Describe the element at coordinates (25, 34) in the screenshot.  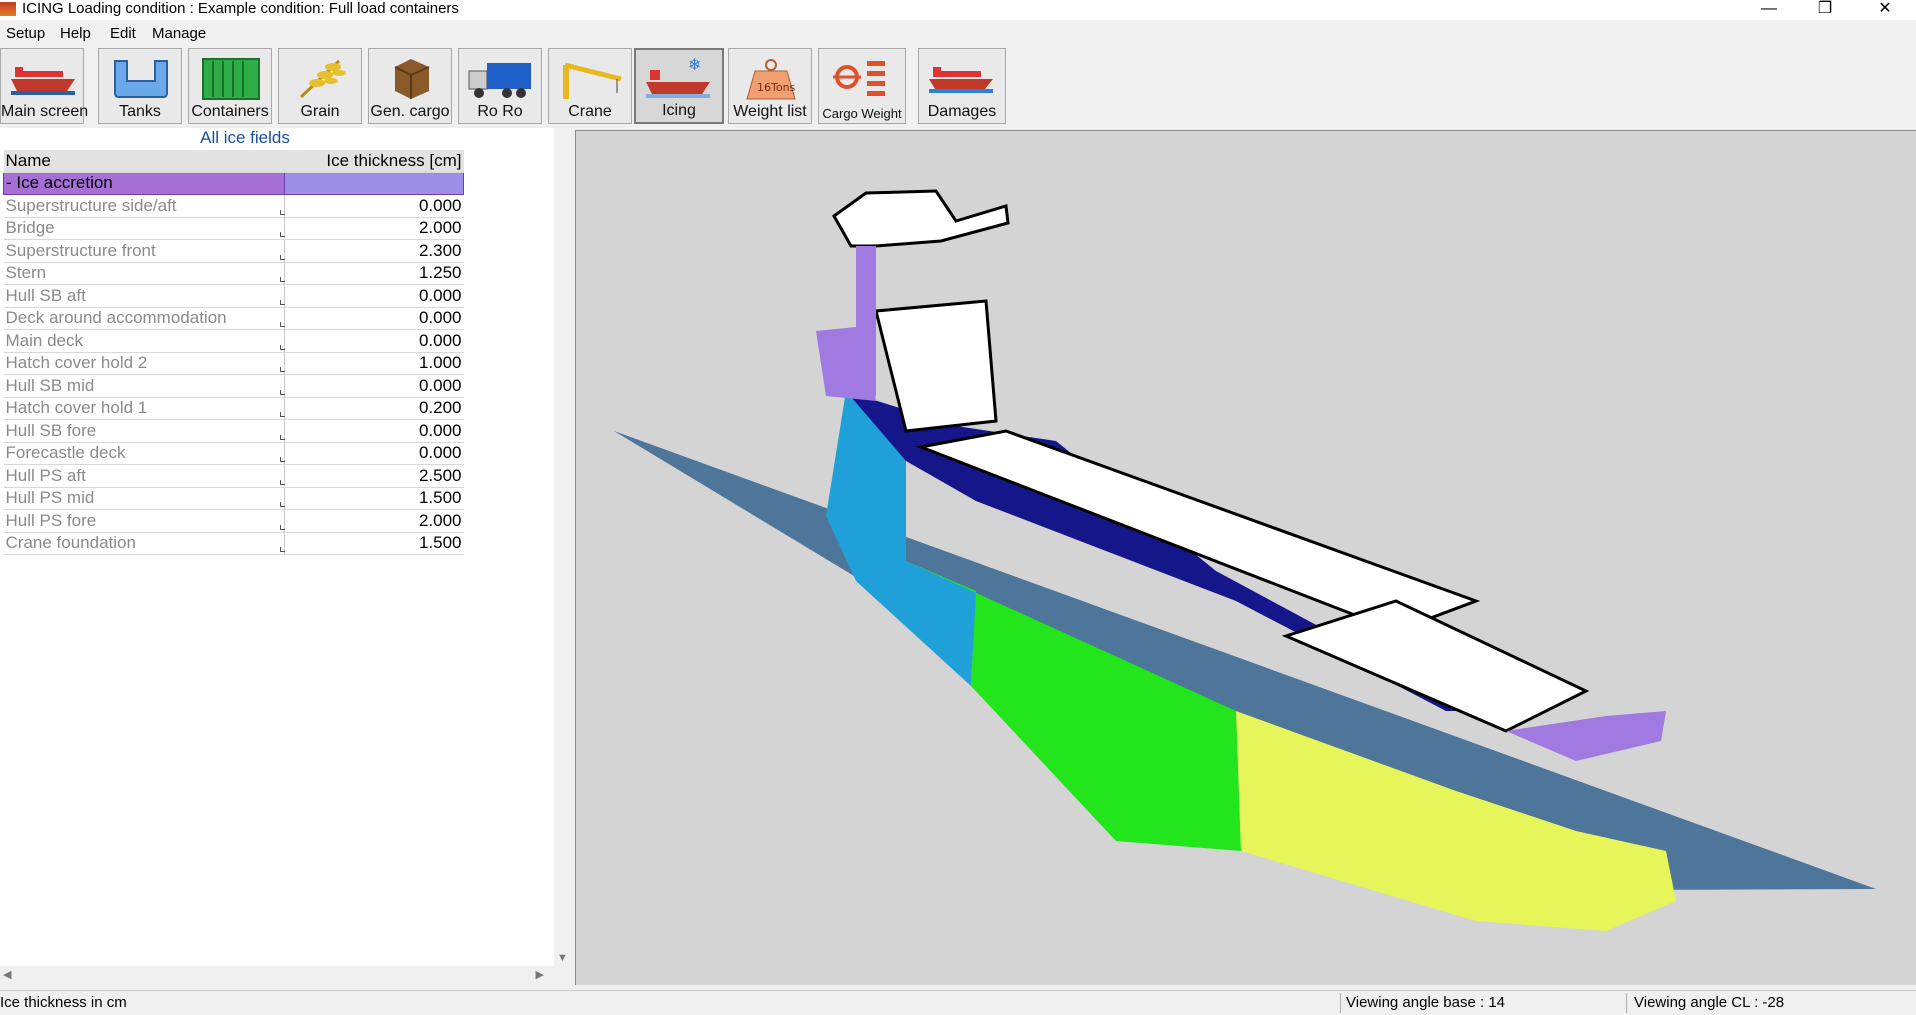
I see `menu-setup: Setup` at that location.